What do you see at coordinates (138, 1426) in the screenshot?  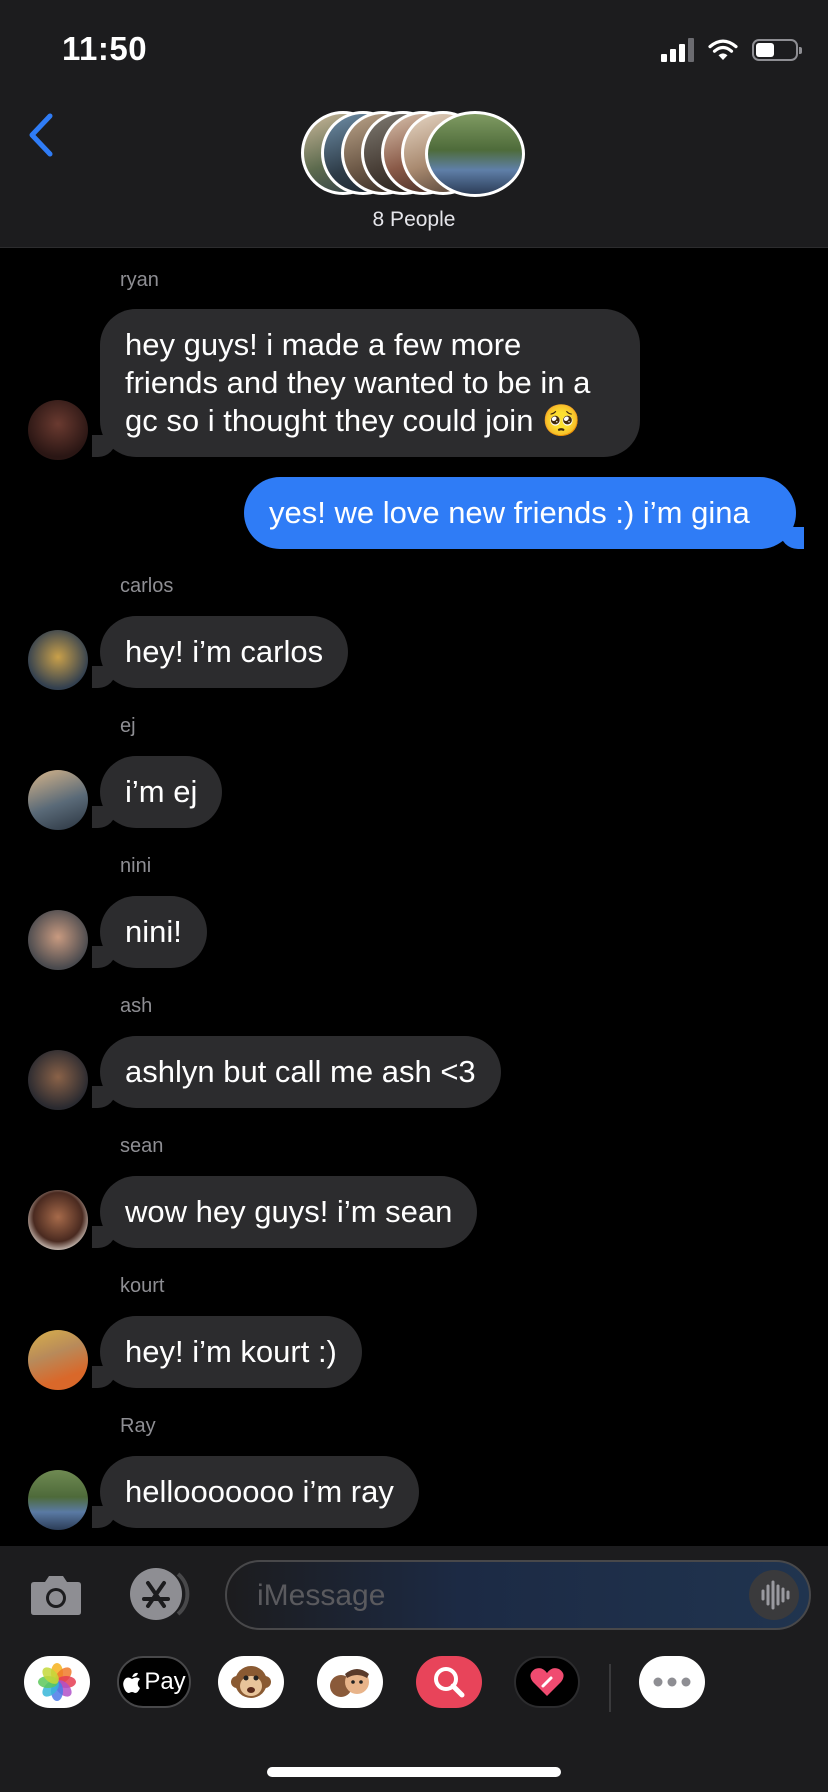 I see `sender-name: Ray` at bounding box center [138, 1426].